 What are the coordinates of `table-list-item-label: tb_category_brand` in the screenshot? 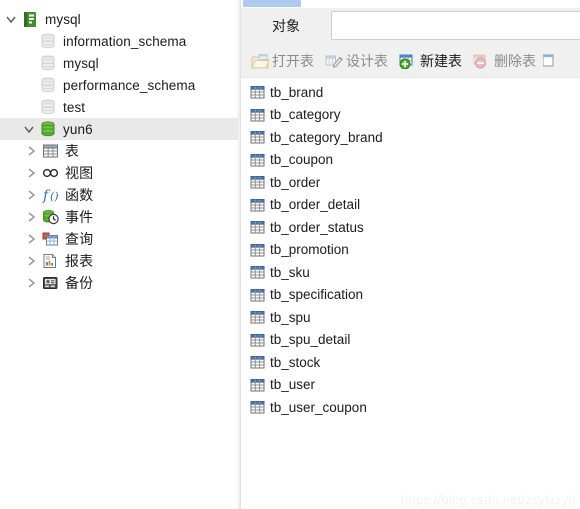 It's located at (326, 137).